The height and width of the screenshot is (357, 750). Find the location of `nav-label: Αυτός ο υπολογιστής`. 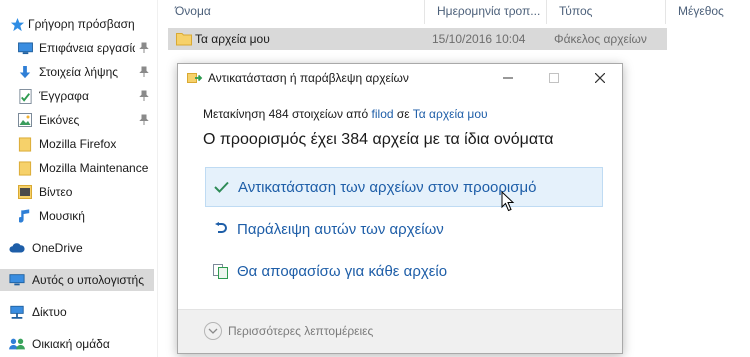

nav-label: Αυτός ο υπολογιστής is located at coordinates (88, 280).